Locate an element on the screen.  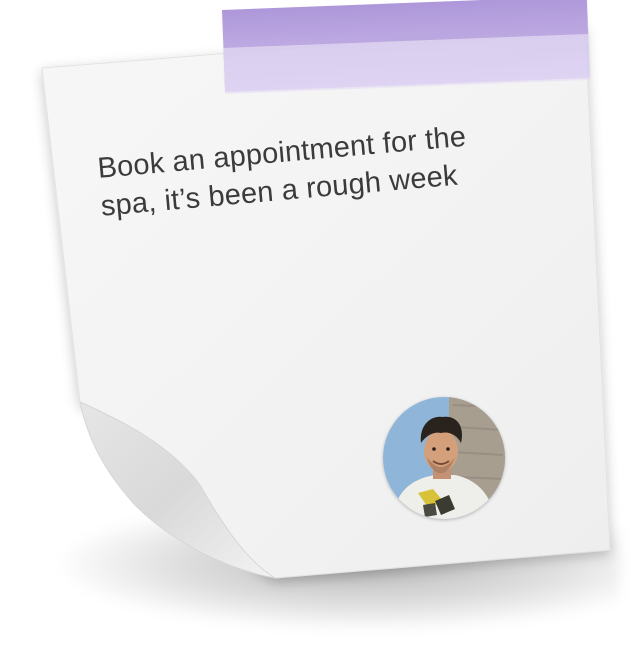
avatar-photo is located at coordinates (444, 458).